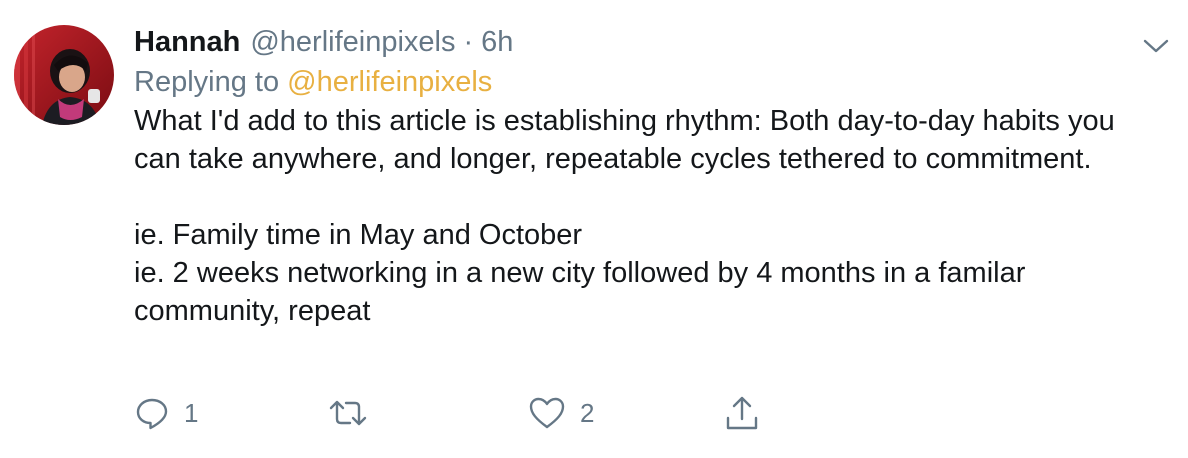 The image size is (1188, 458). I want to click on avatar-photo, so click(64, 75).